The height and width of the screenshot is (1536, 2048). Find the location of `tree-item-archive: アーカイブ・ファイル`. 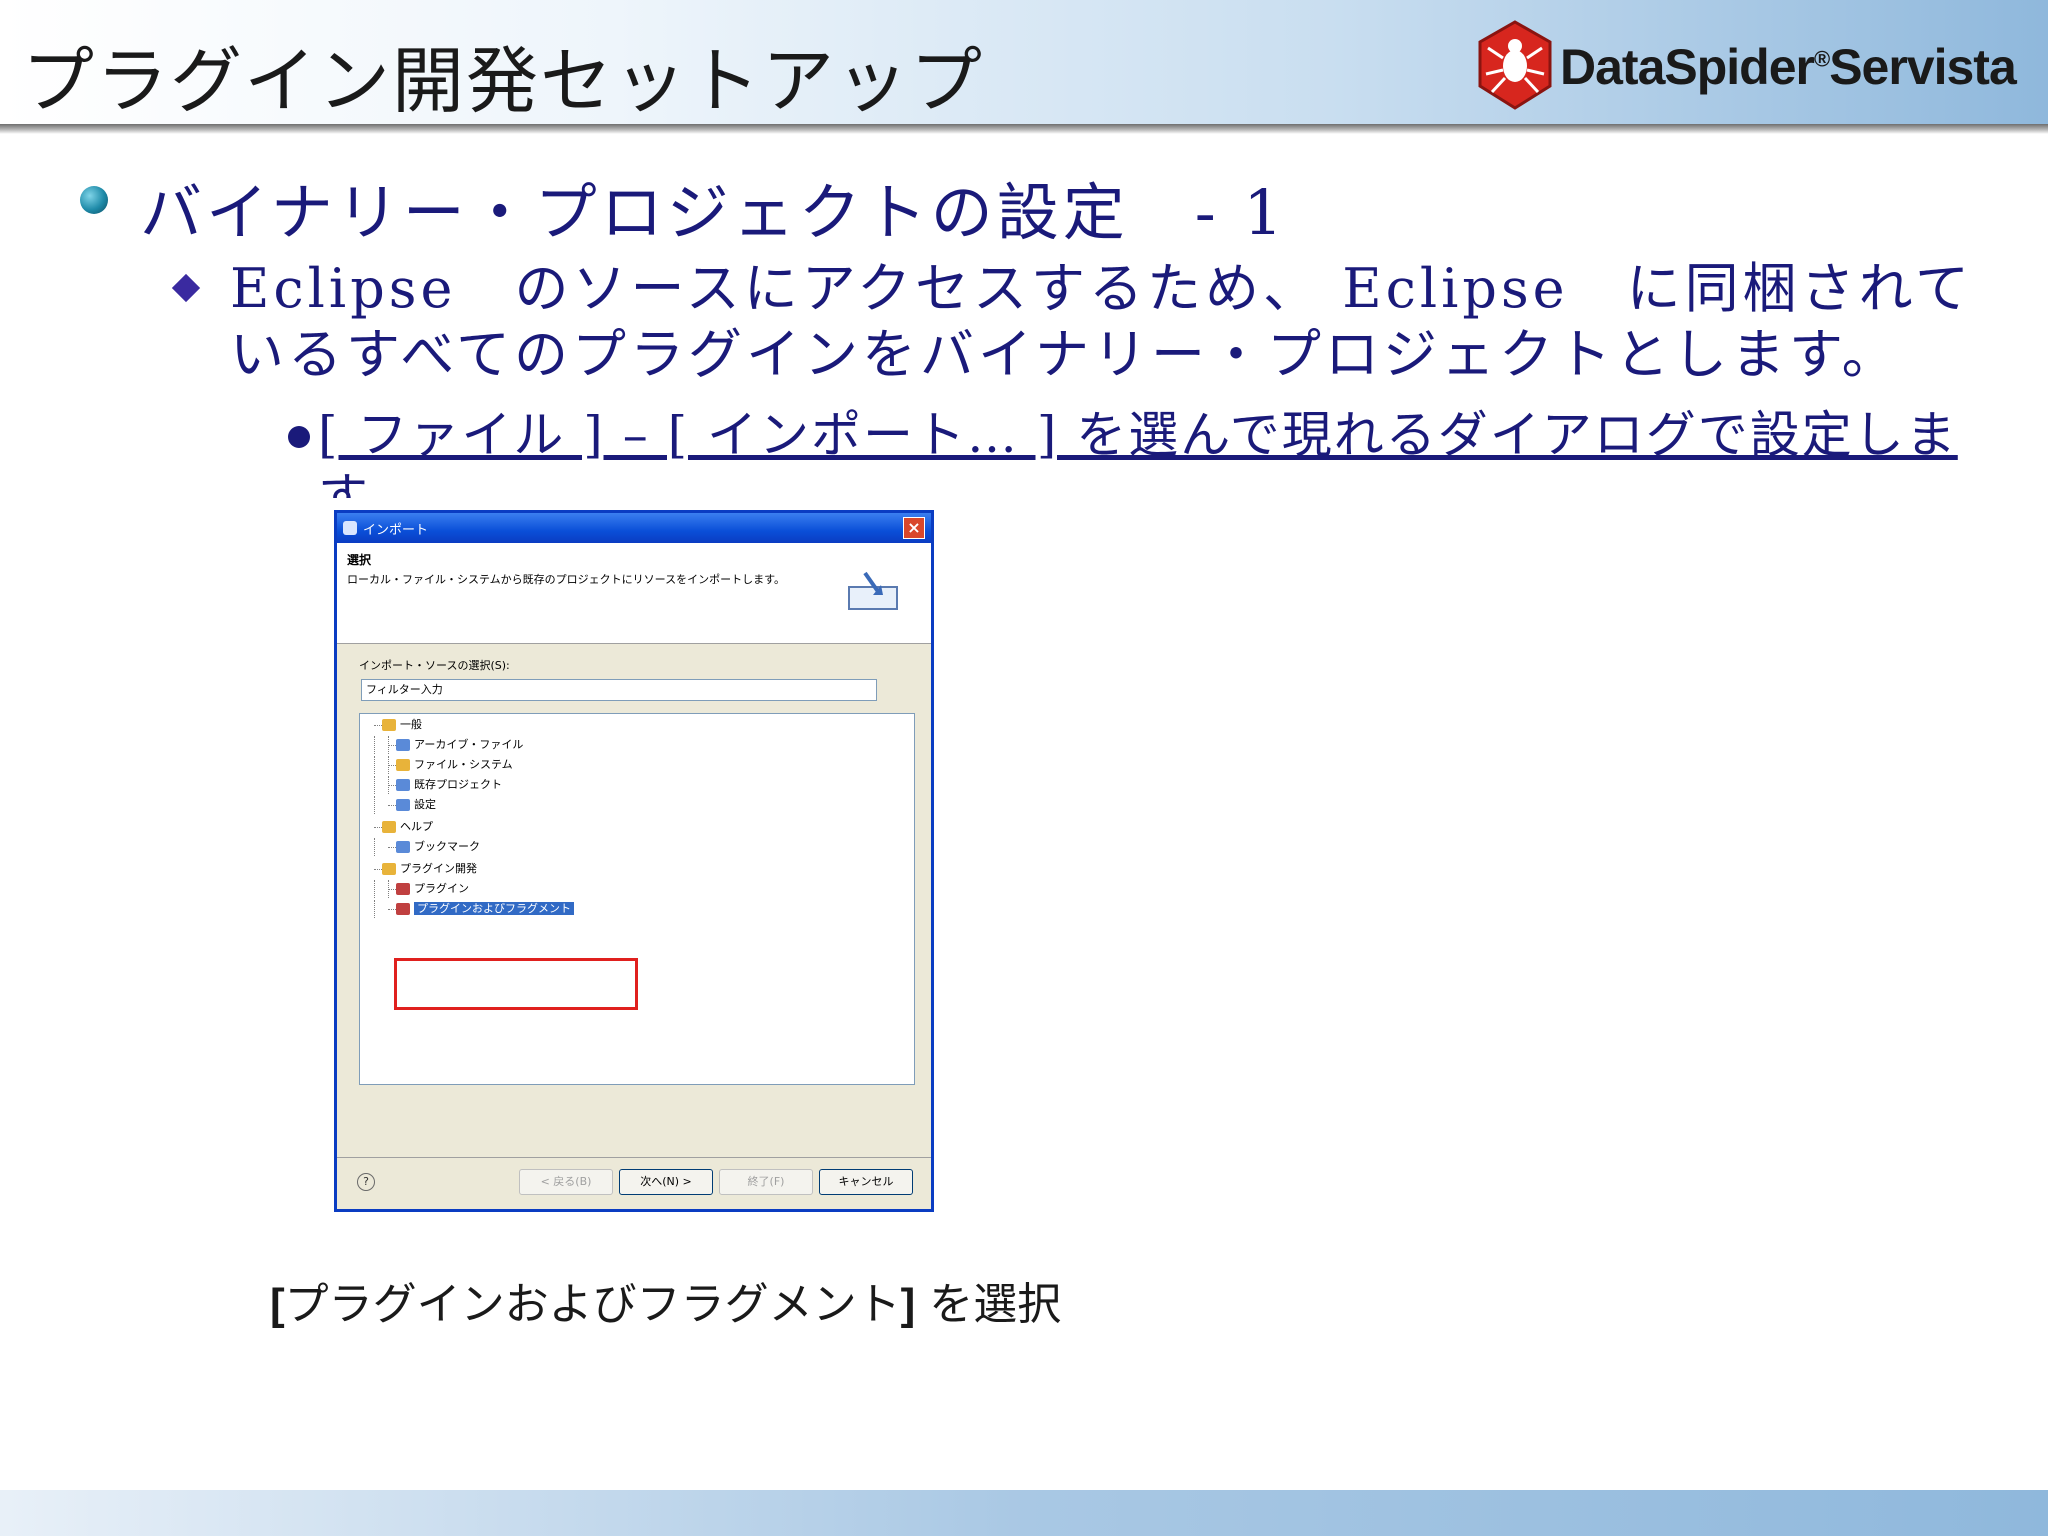

tree-item-archive: アーカイブ・ファイル is located at coordinates (445, 745).